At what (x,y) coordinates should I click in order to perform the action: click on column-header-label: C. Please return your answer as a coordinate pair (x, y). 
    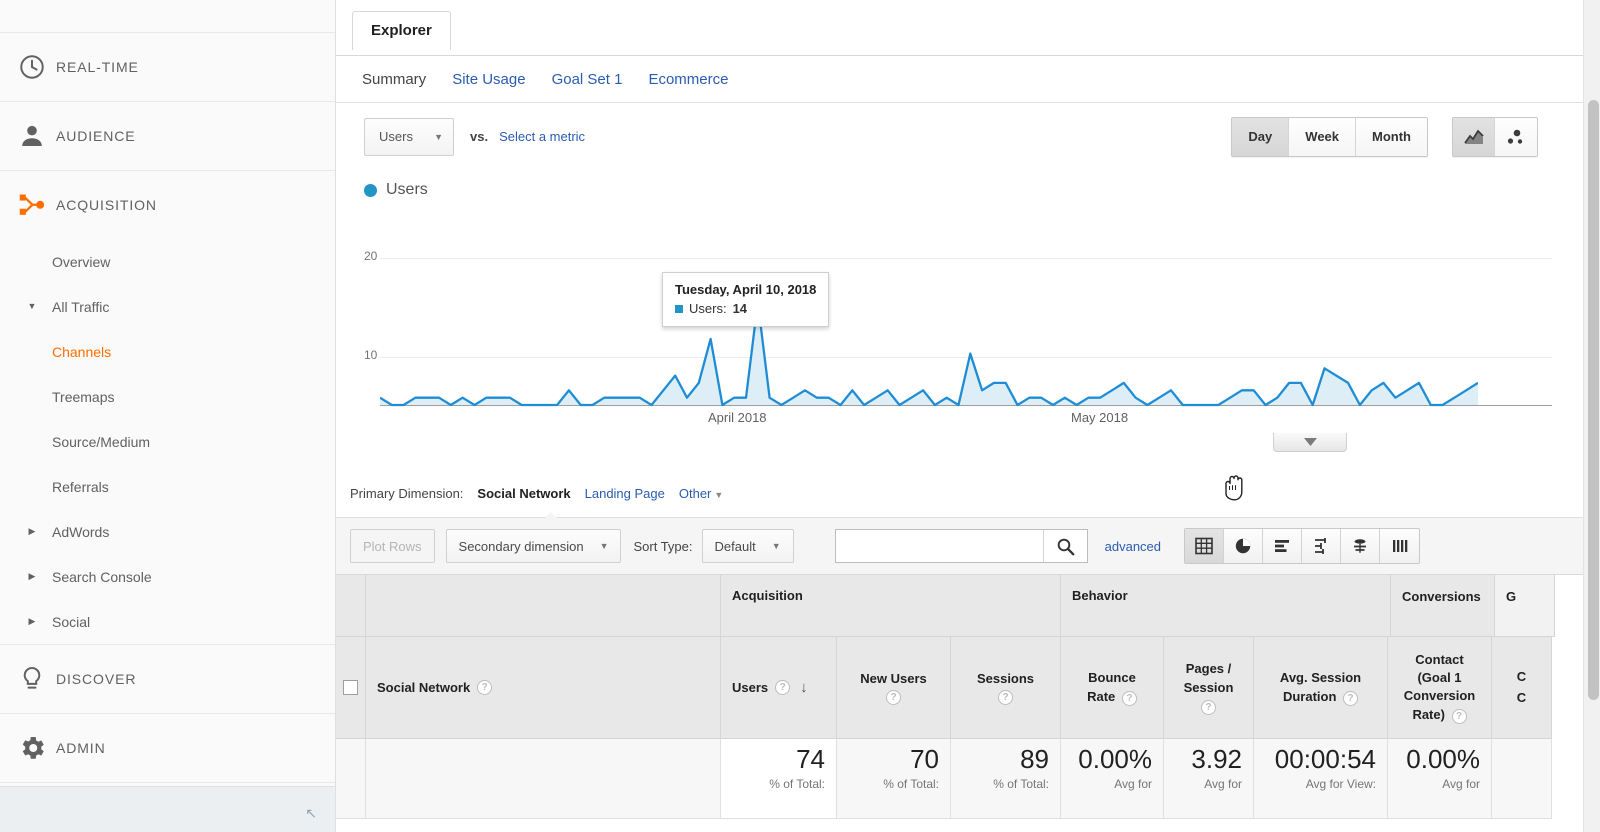
    Looking at the image, I should click on (1521, 677).